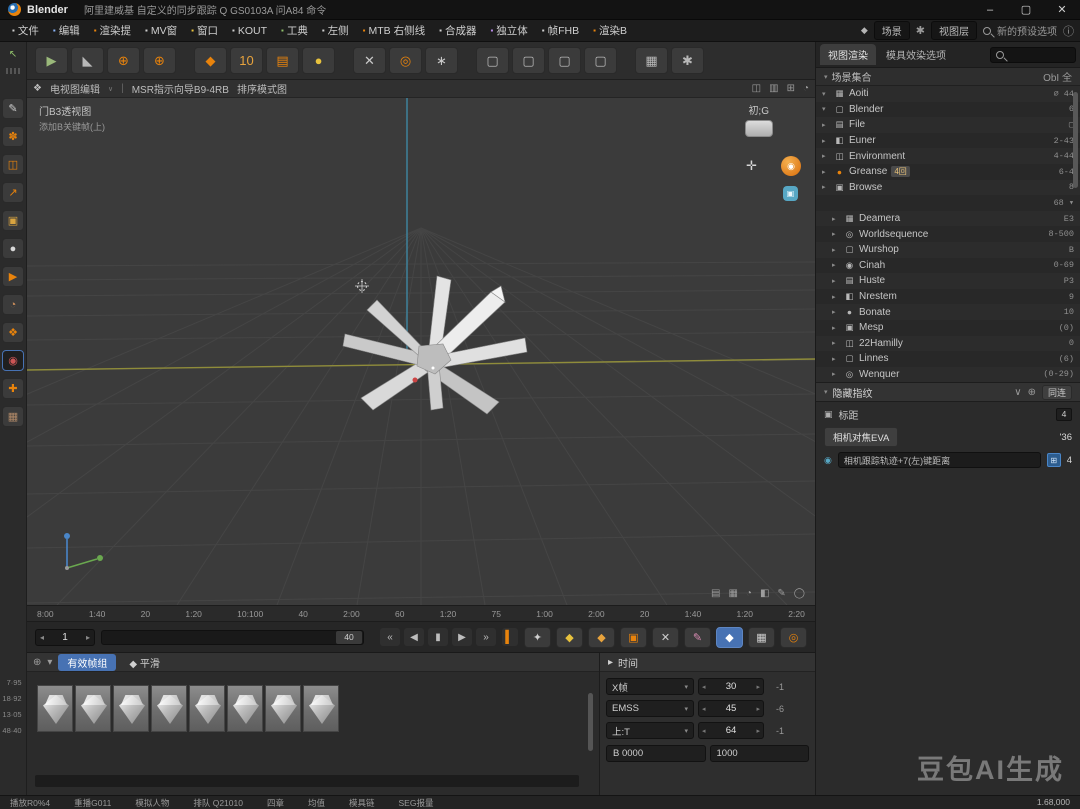  I want to click on toolbar-button: ▦, so click(651, 60).